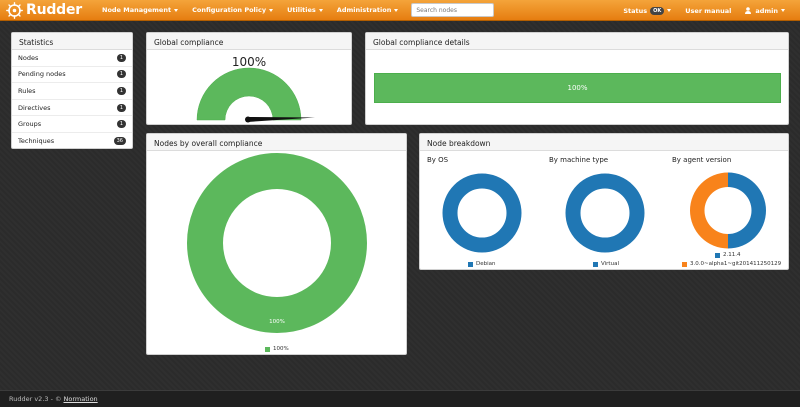 This screenshot has width=800, height=407. Describe the element at coordinates (736, 264) in the screenshot. I see `legend-label: 3.0.0~alpha1~git201411250129` at that location.